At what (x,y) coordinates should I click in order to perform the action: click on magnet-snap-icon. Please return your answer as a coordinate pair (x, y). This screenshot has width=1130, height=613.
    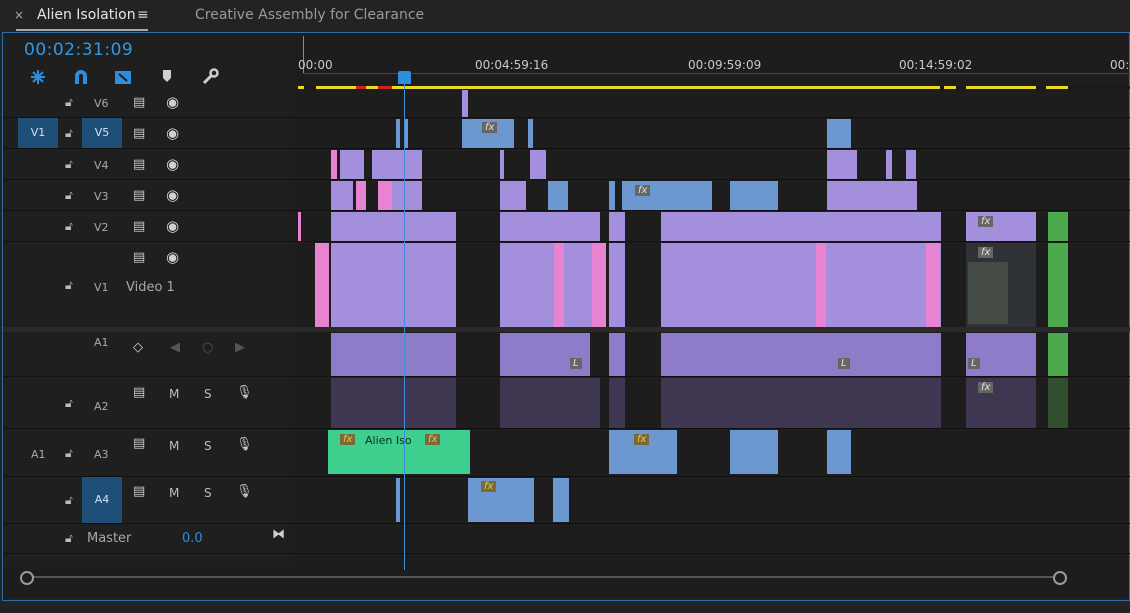
    Looking at the image, I should click on (81, 78).